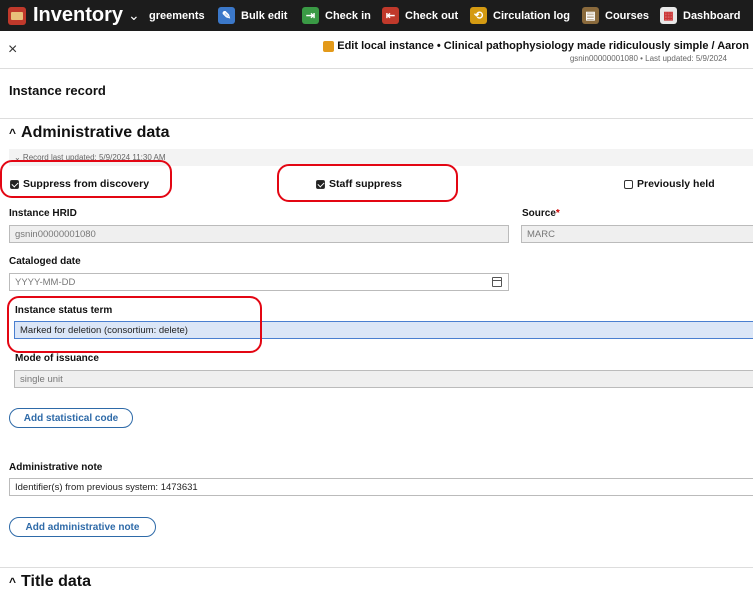 The image size is (753, 599). What do you see at coordinates (134, 324) in the screenshot?
I see `annotation-highlight-status-term` at bounding box center [134, 324].